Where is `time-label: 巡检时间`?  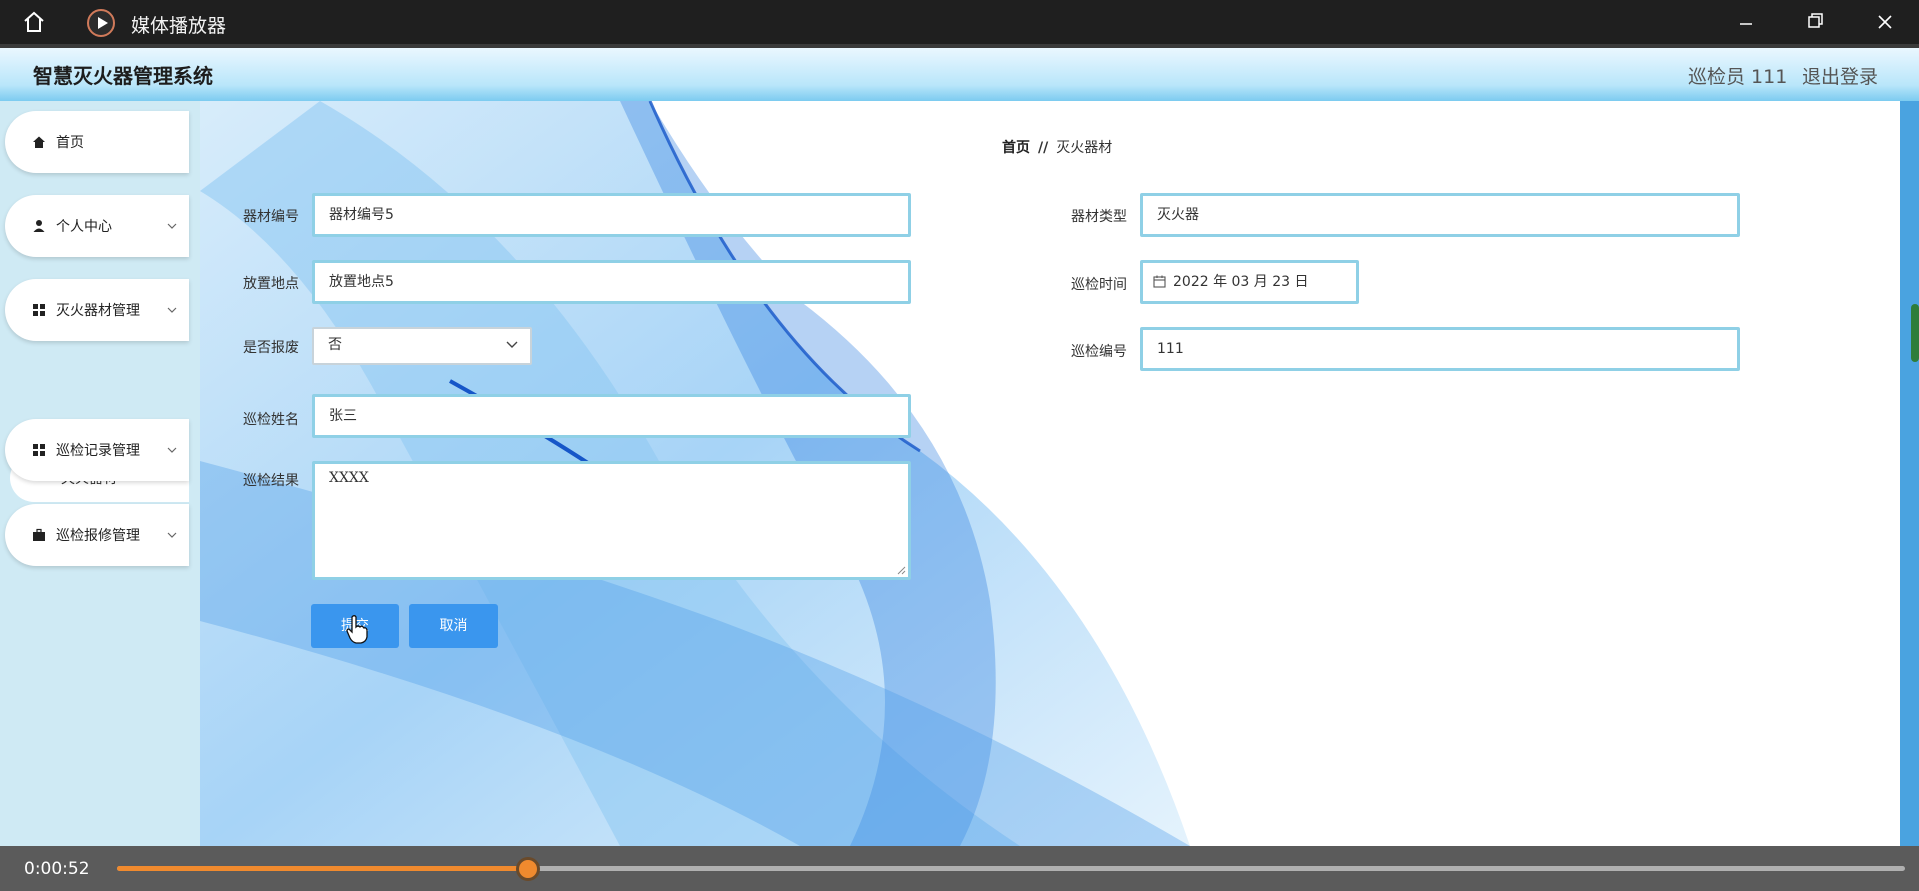
time-label: 巡检时间 is located at coordinates (1099, 285).